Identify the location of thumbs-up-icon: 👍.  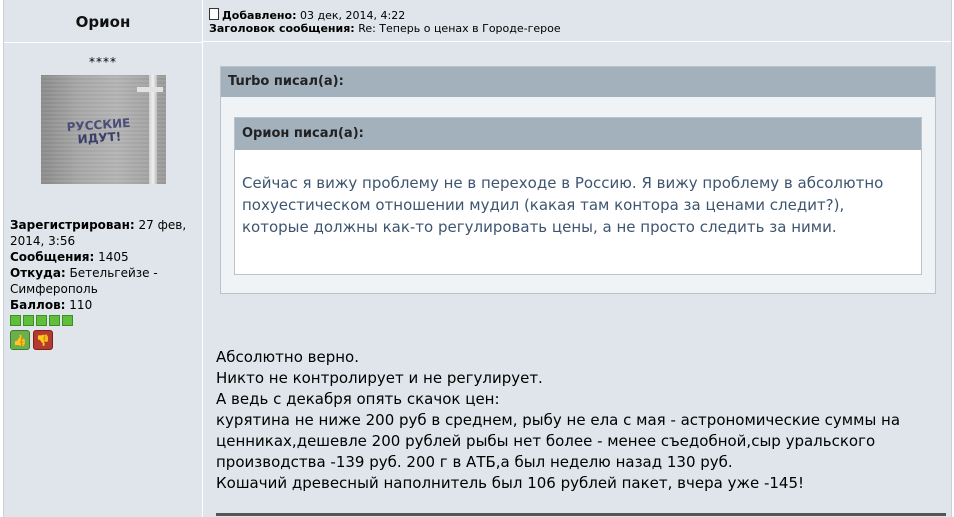
(20, 340).